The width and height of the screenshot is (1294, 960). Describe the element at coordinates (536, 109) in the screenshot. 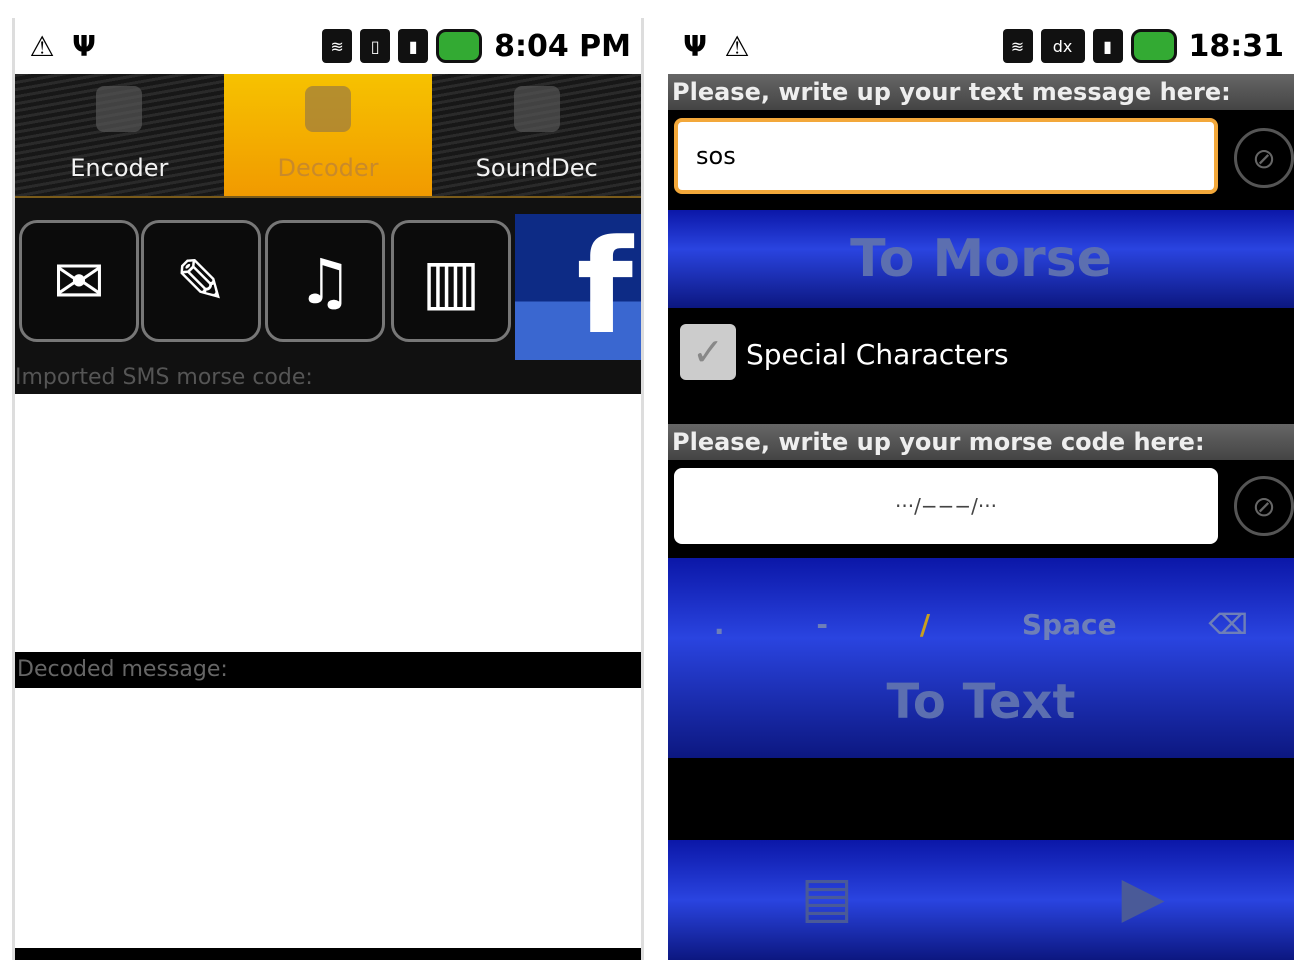

I see `sound-icon` at that location.